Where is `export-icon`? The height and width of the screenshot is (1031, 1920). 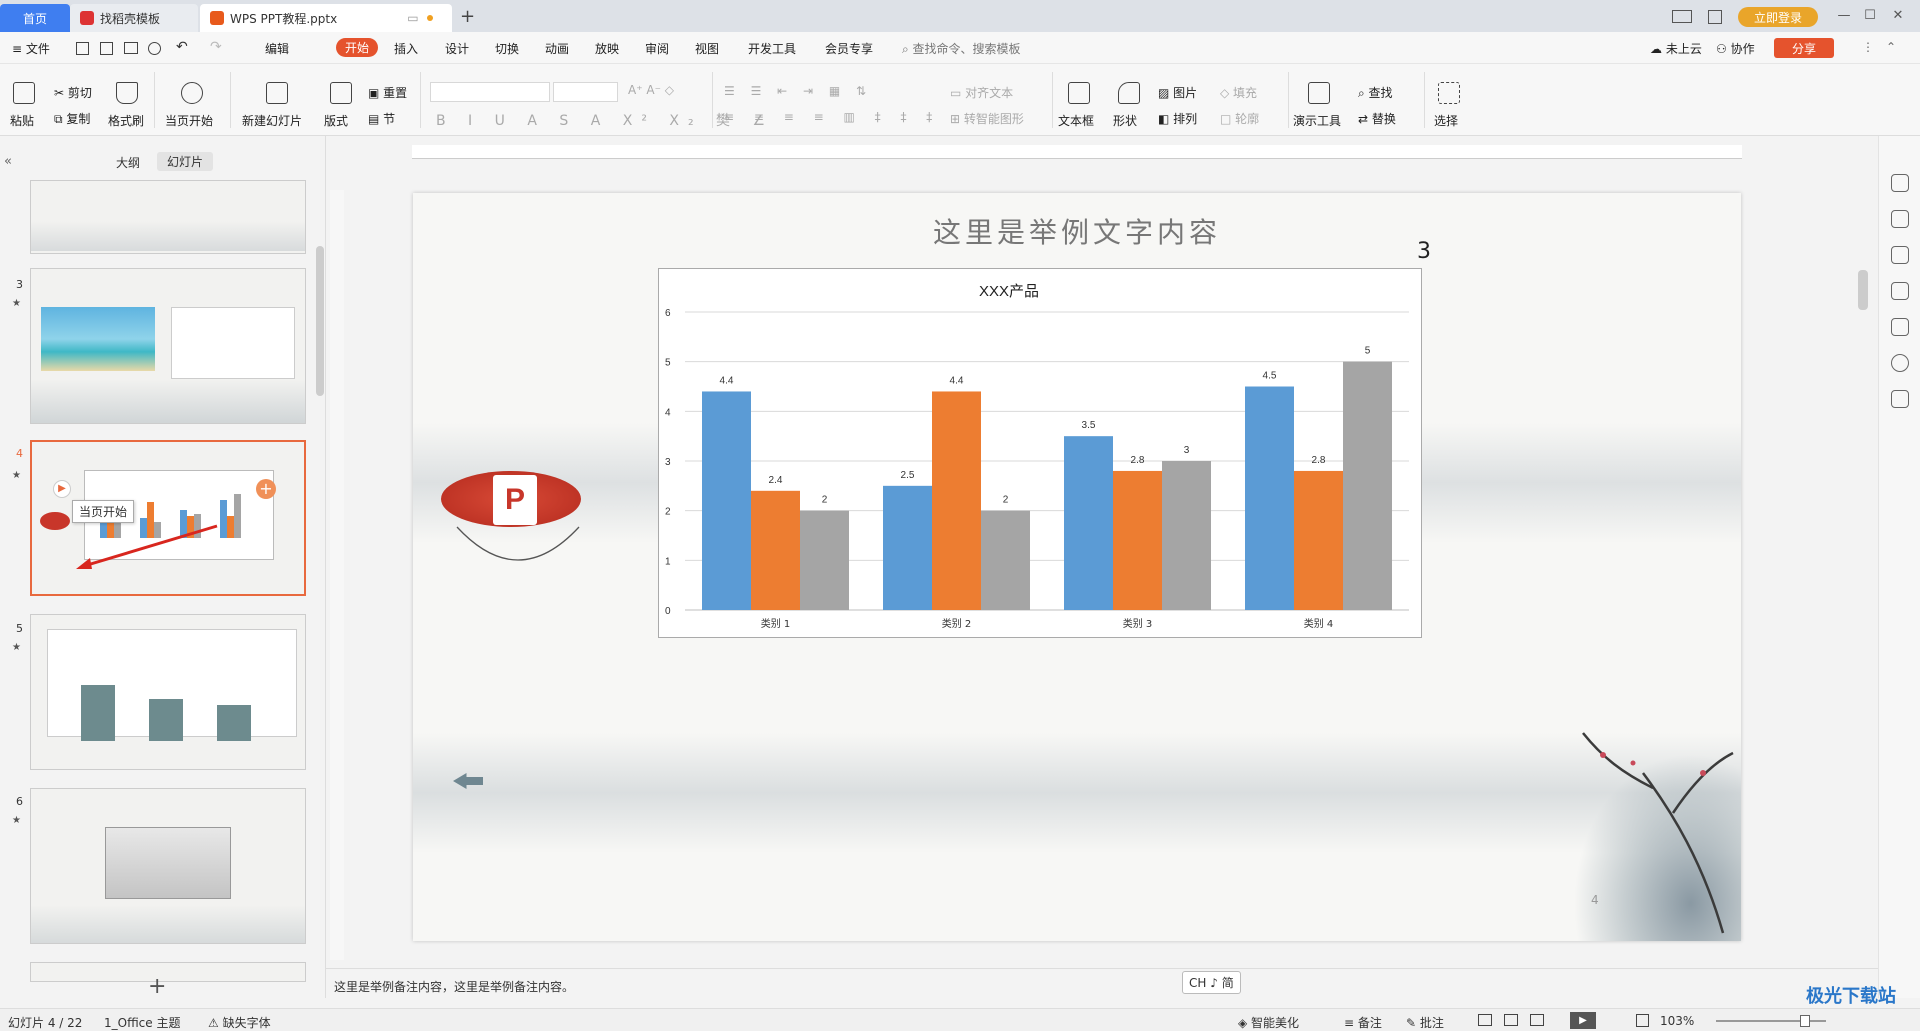
export-icon is located at coordinates (106, 48).